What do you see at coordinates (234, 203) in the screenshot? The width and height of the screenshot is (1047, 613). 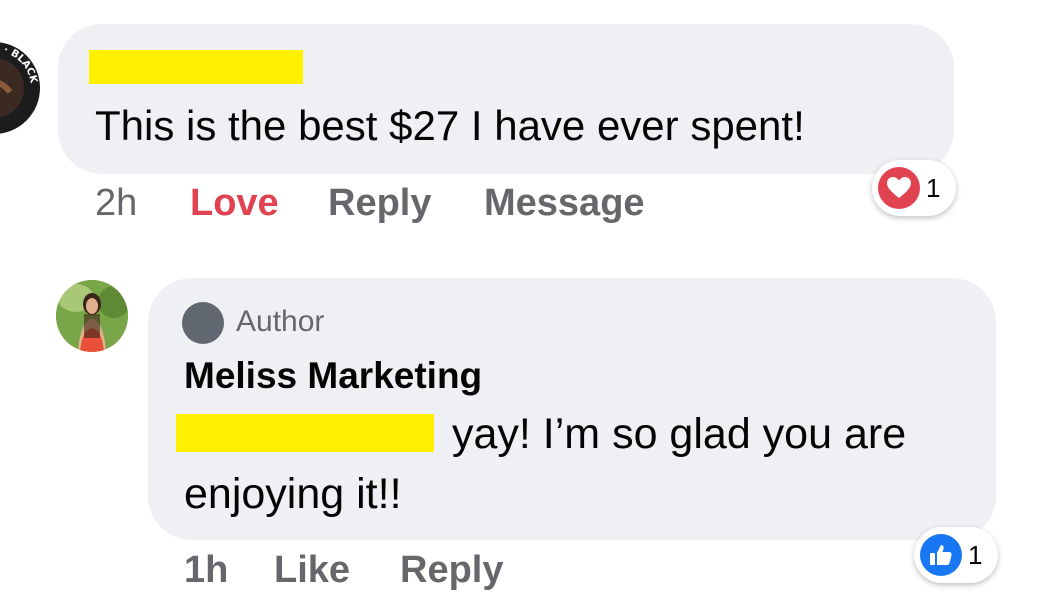 I see `love-reaction-link: Love` at bounding box center [234, 203].